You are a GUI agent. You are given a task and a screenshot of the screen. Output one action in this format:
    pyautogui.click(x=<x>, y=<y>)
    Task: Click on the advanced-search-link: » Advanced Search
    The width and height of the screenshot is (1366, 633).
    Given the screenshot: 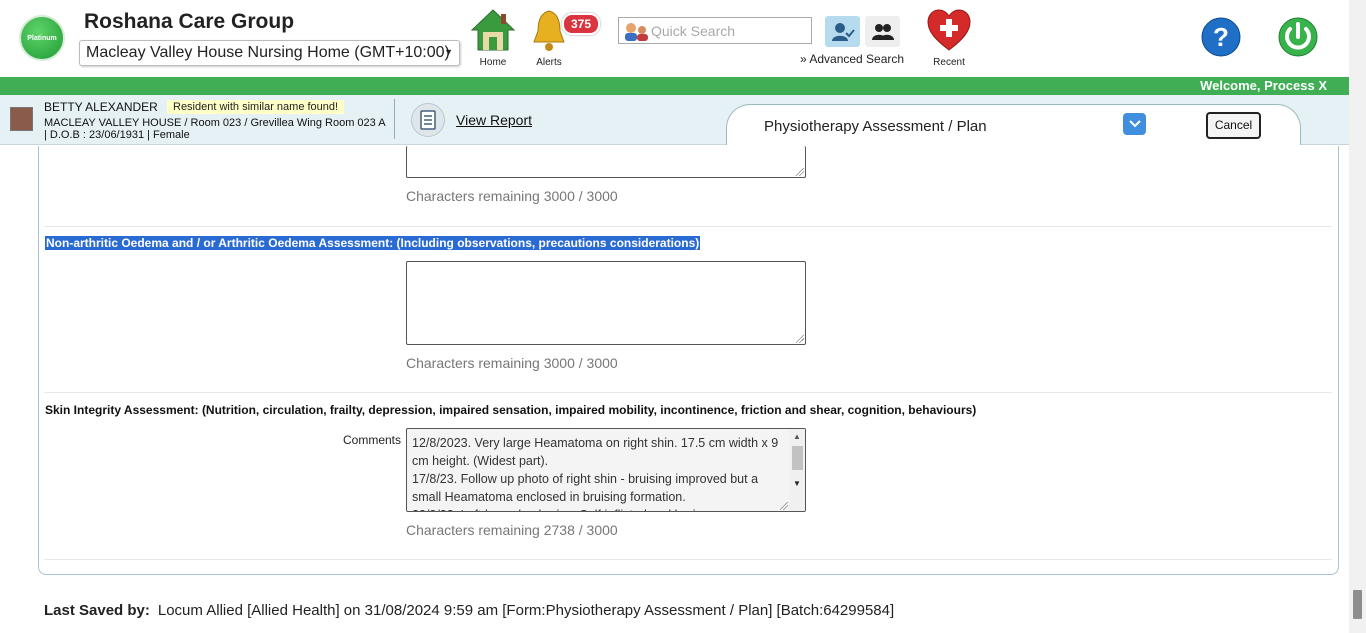 What is the action you would take?
    pyautogui.click(x=852, y=59)
    